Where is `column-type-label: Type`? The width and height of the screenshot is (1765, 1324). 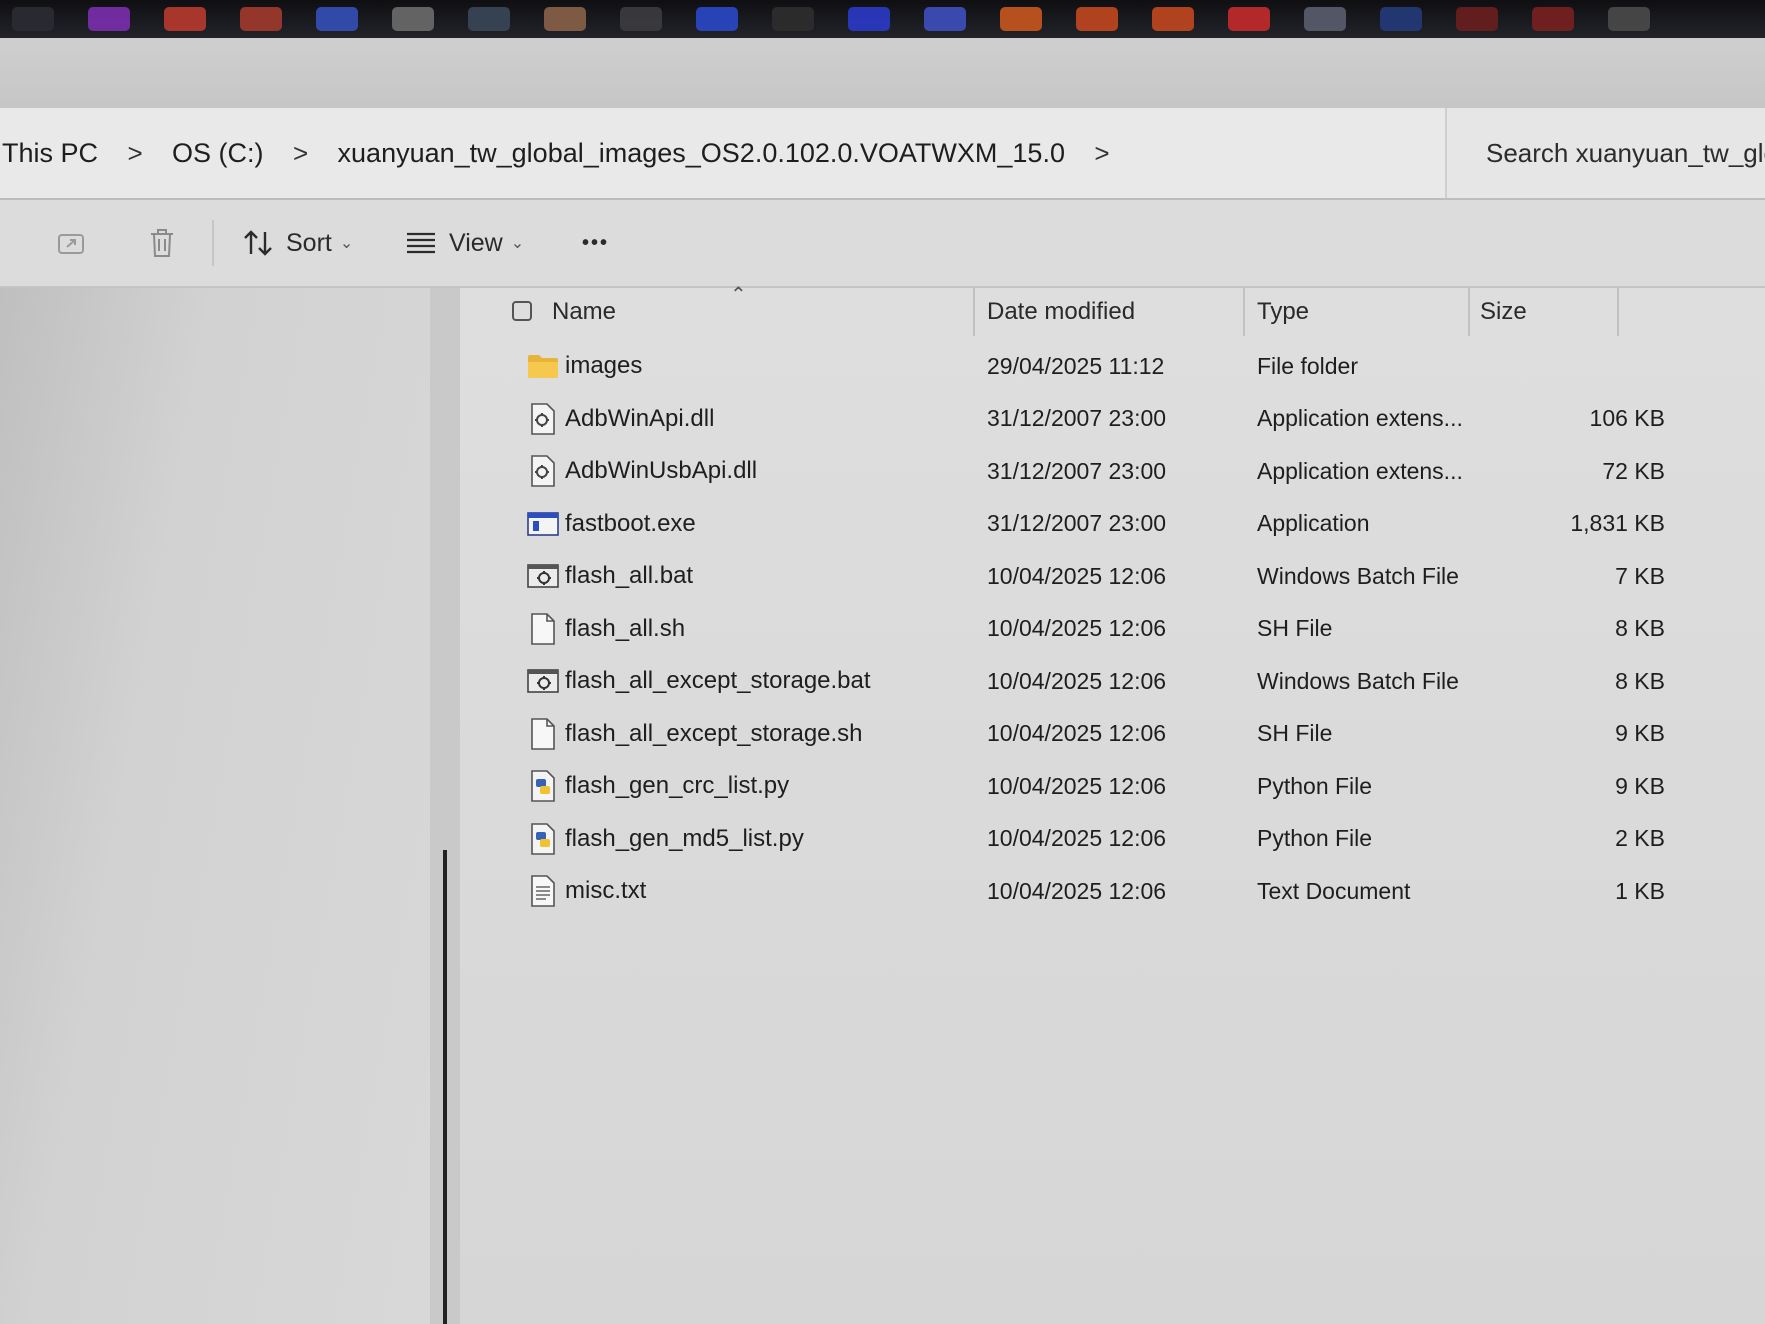
column-type-label: Type is located at coordinates (1283, 311).